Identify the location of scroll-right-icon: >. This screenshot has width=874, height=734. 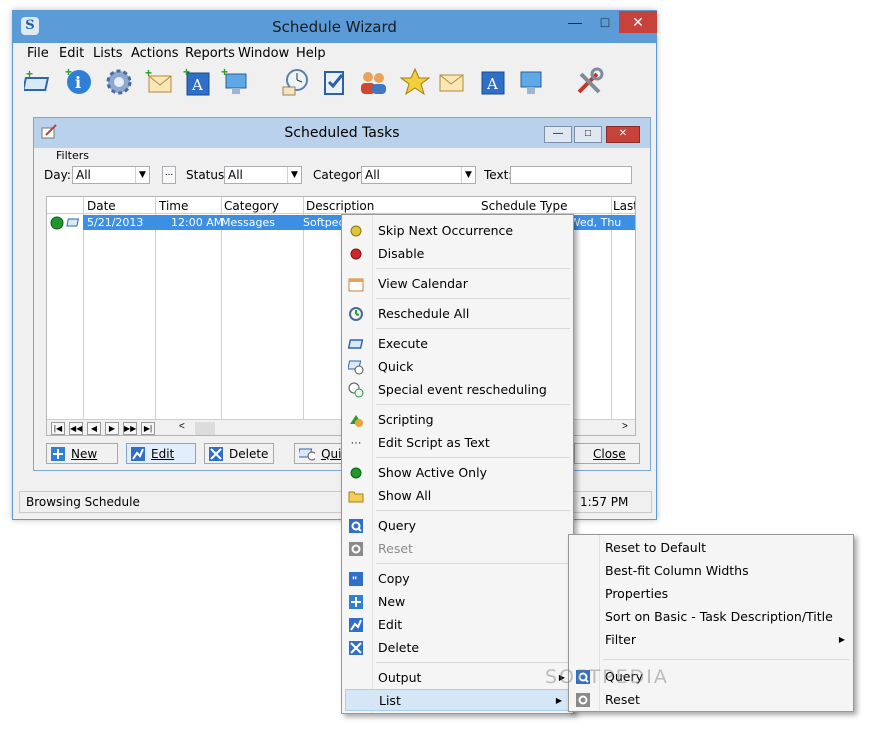
(625, 426).